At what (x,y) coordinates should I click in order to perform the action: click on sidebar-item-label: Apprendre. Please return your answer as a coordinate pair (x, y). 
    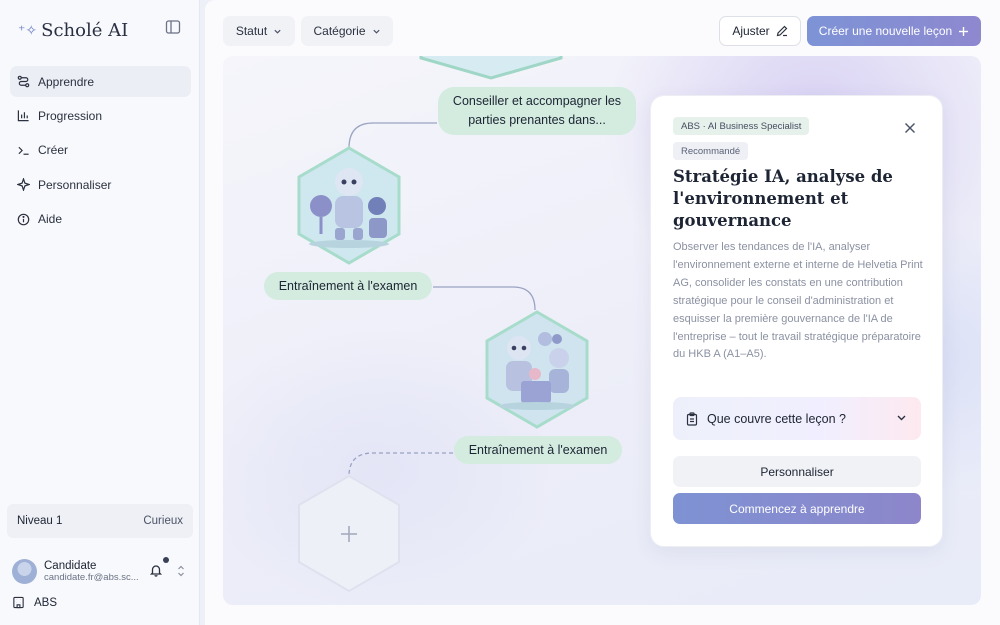
    Looking at the image, I should click on (66, 81).